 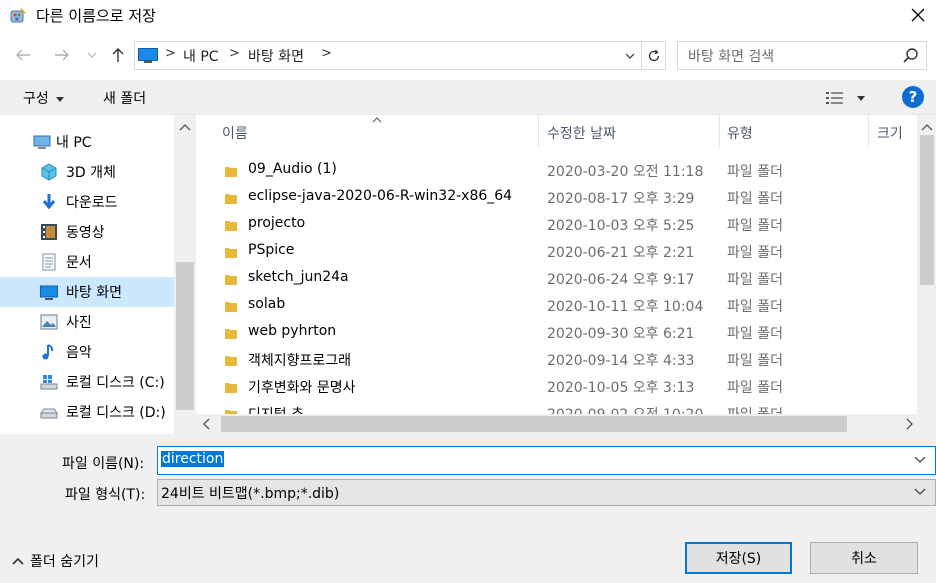 What do you see at coordinates (62, 55) in the screenshot?
I see `forward-button` at bounding box center [62, 55].